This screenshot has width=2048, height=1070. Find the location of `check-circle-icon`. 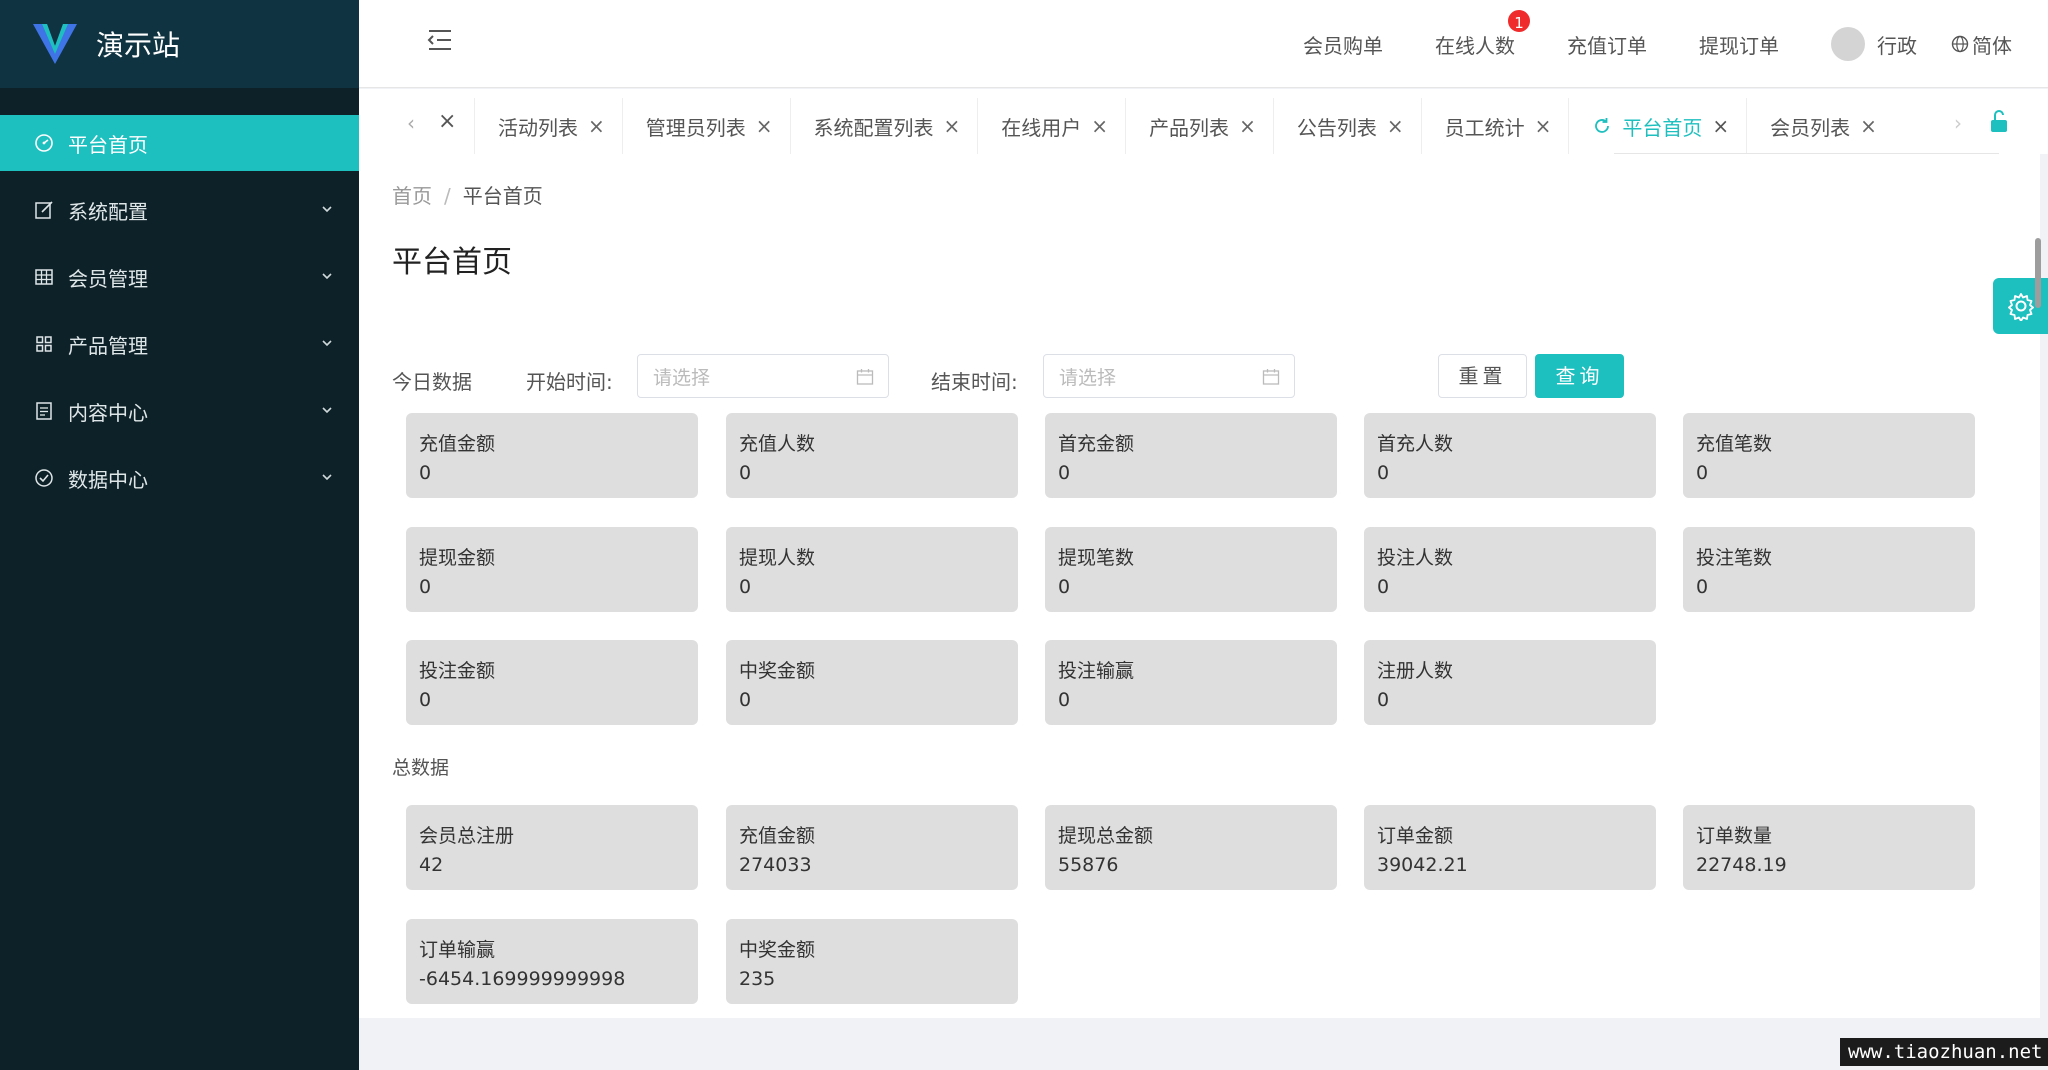

check-circle-icon is located at coordinates (44, 478).